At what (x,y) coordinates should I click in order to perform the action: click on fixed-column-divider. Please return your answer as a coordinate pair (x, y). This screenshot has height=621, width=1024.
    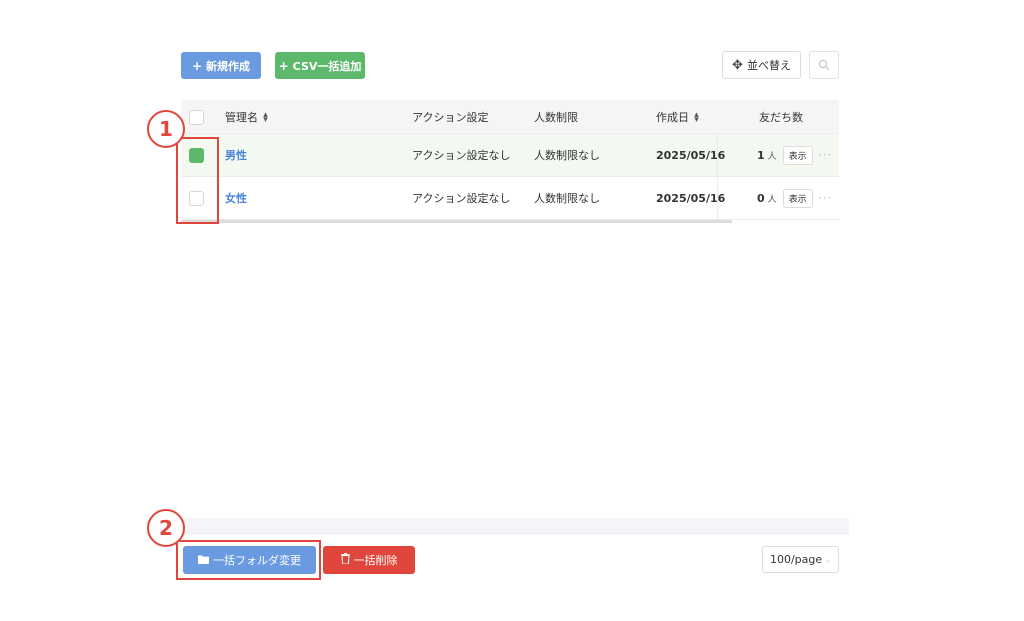
    Looking at the image, I should click on (717, 177).